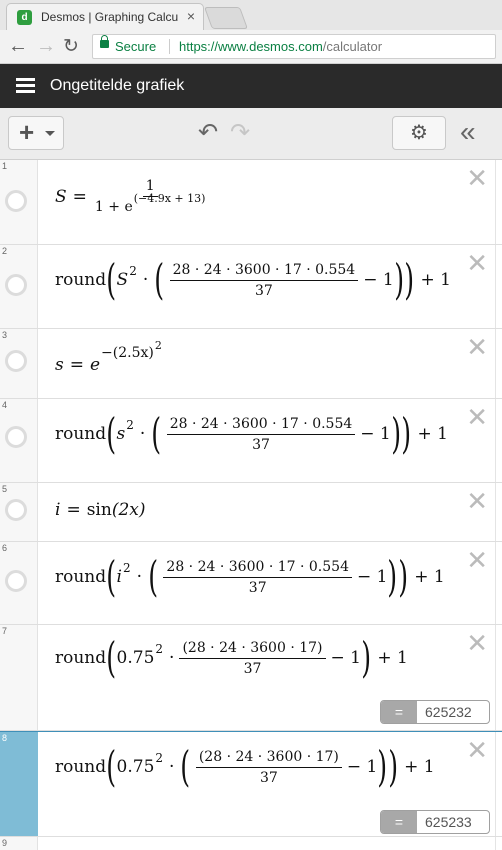  Describe the element at coordinates (252, 658) in the screenshot. I see `math-fraction: (28 · 24 · 3600 · 17) 37` at that location.